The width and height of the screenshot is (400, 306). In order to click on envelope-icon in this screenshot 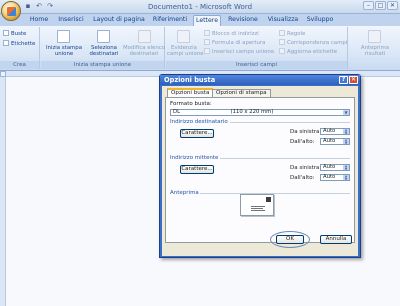, I will do `click(6, 33)`.